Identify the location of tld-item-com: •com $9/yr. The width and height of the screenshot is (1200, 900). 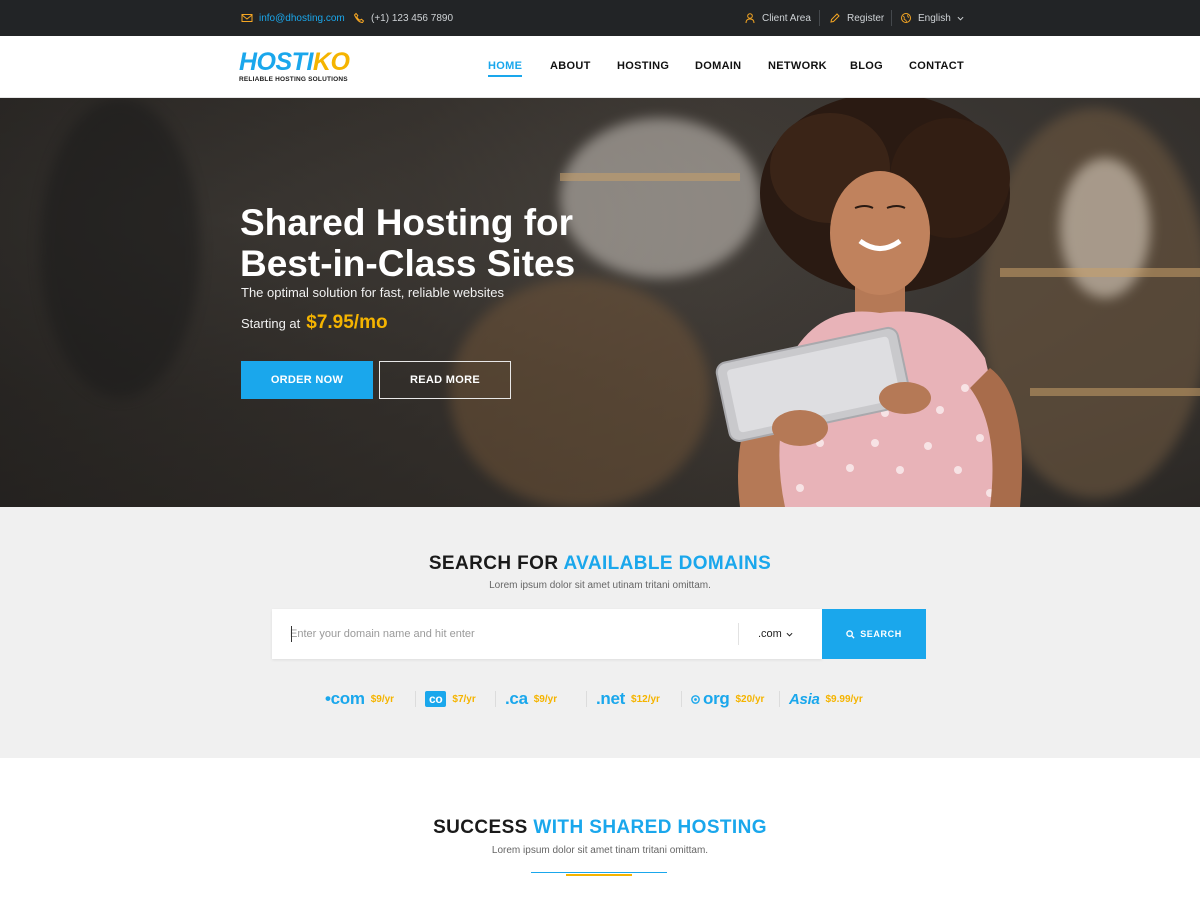
(359, 699).